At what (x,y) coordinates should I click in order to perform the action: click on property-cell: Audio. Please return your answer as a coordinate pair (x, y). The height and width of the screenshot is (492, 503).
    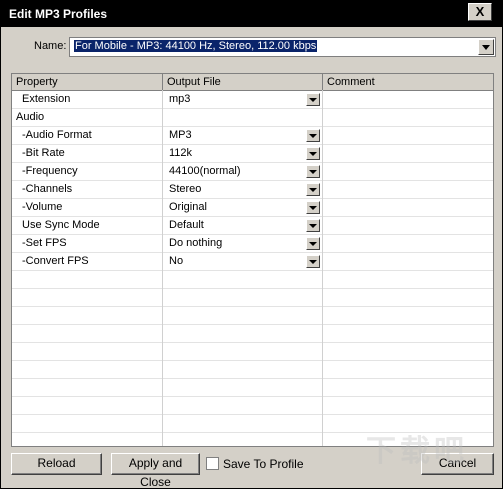
    Looking at the image, I should click on (30, 117).